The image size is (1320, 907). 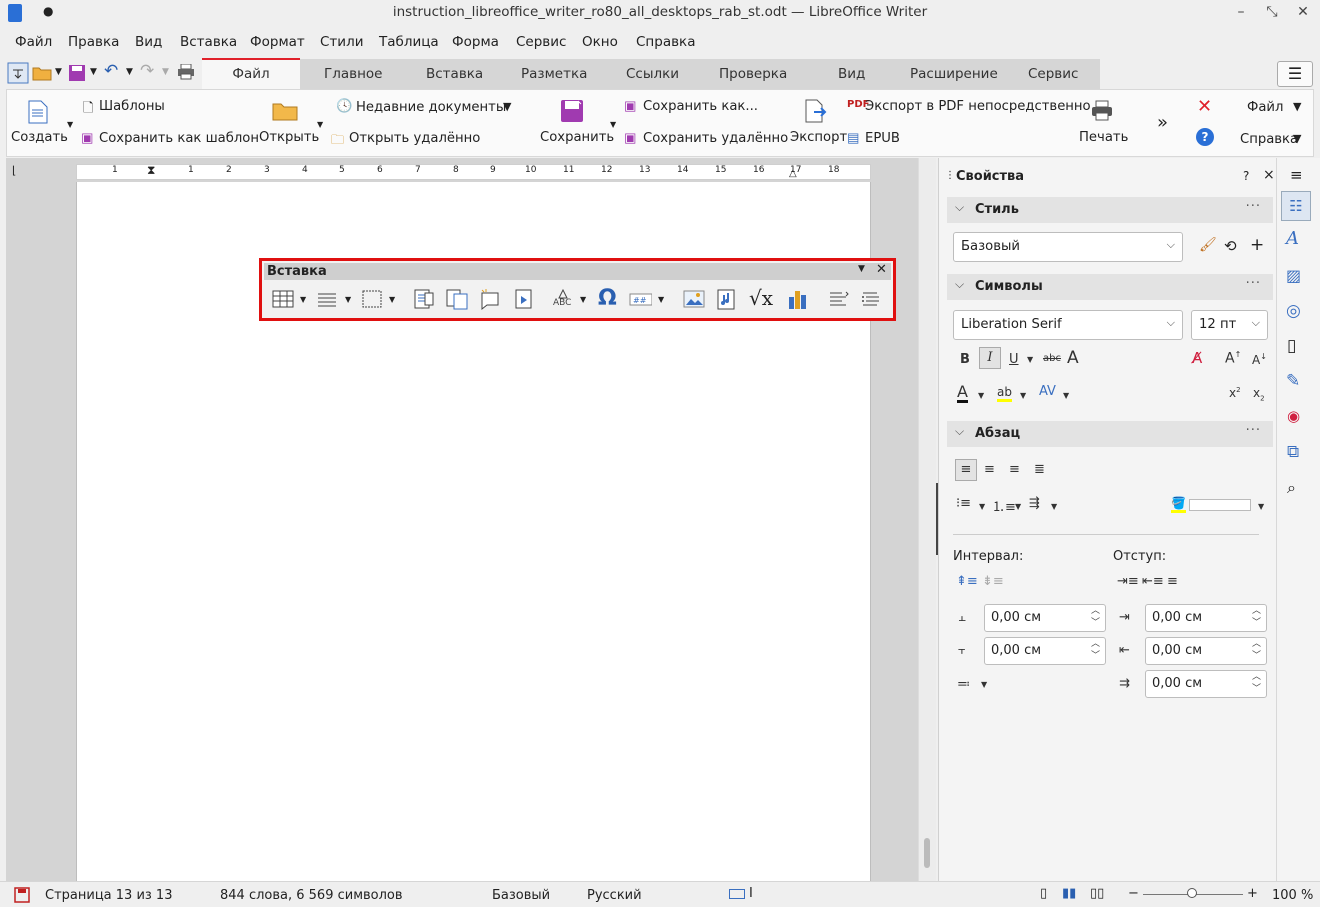 What do you see at coordinates (962, 617) in the screenshot?
I see `above-spacing-icon: ⫠` at bounding box center [962, 617].